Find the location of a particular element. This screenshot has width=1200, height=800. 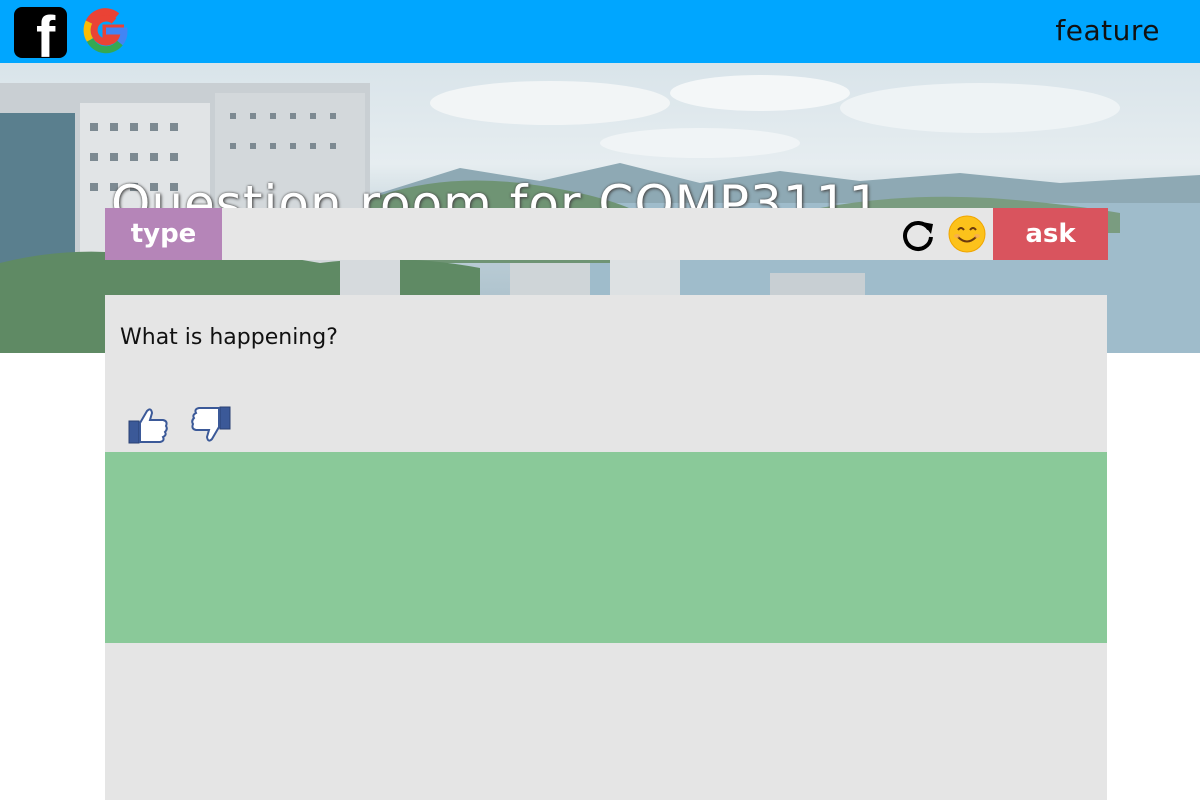

refresh-icon is located at coordinates (918, 235).